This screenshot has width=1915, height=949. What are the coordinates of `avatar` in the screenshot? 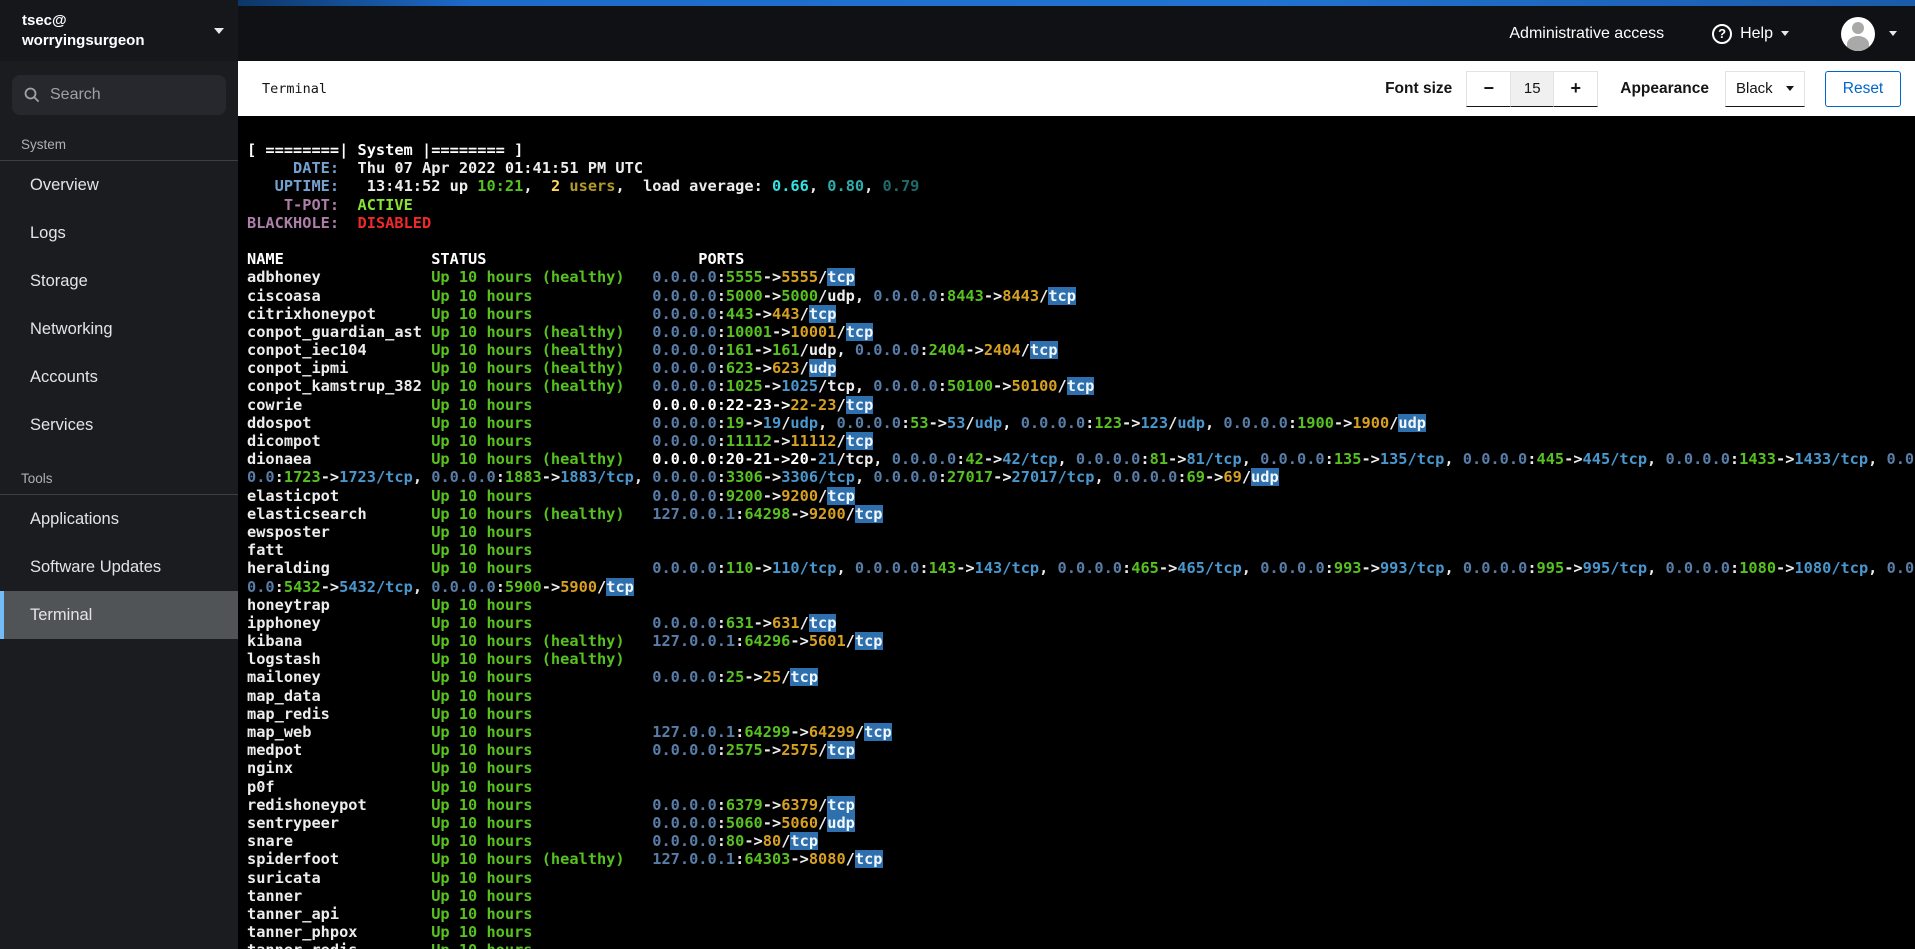 It's located at (1858, 33).